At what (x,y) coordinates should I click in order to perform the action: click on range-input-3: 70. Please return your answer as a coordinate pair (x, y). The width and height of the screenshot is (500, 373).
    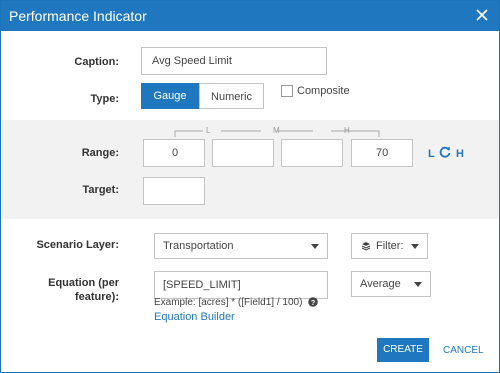
    Looking at the image, I should click on (382, 153).